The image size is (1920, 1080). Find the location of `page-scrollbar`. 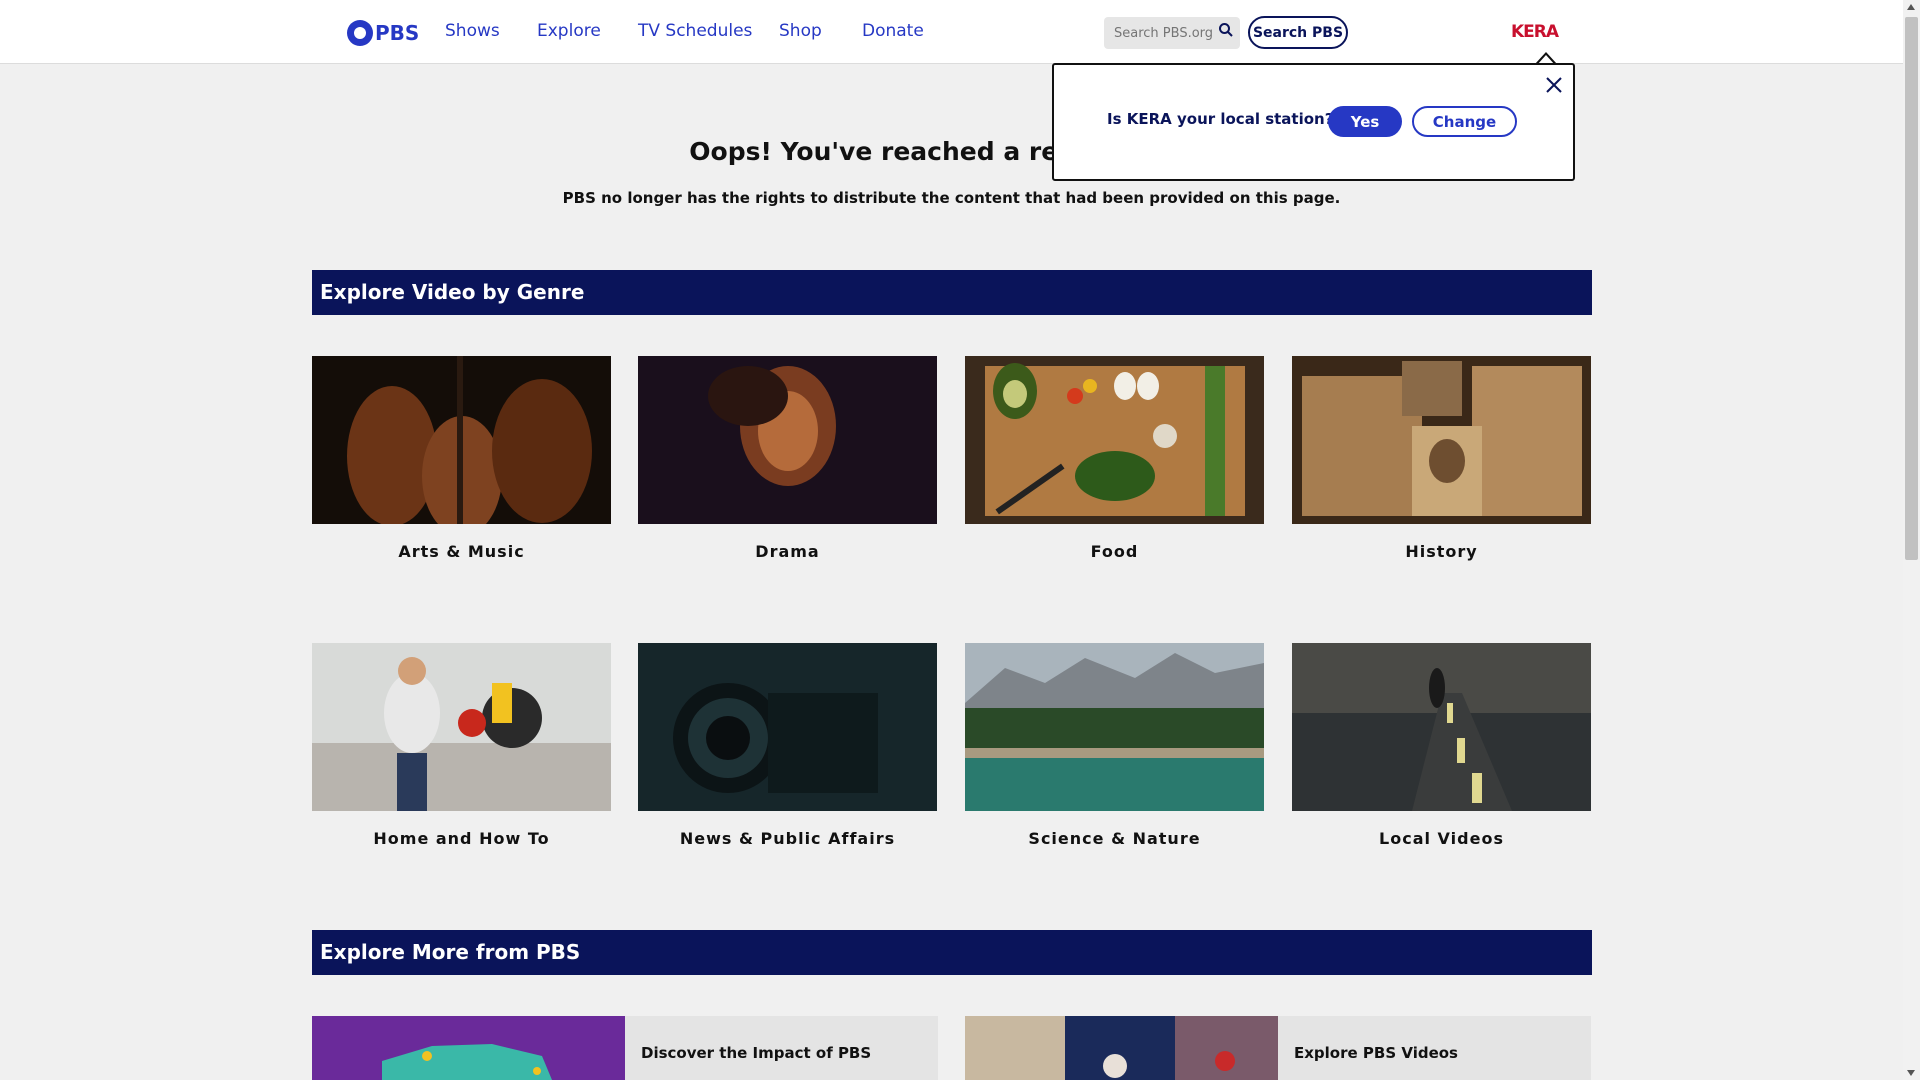

page-scrollbar is located at coordinates (1911, 540).